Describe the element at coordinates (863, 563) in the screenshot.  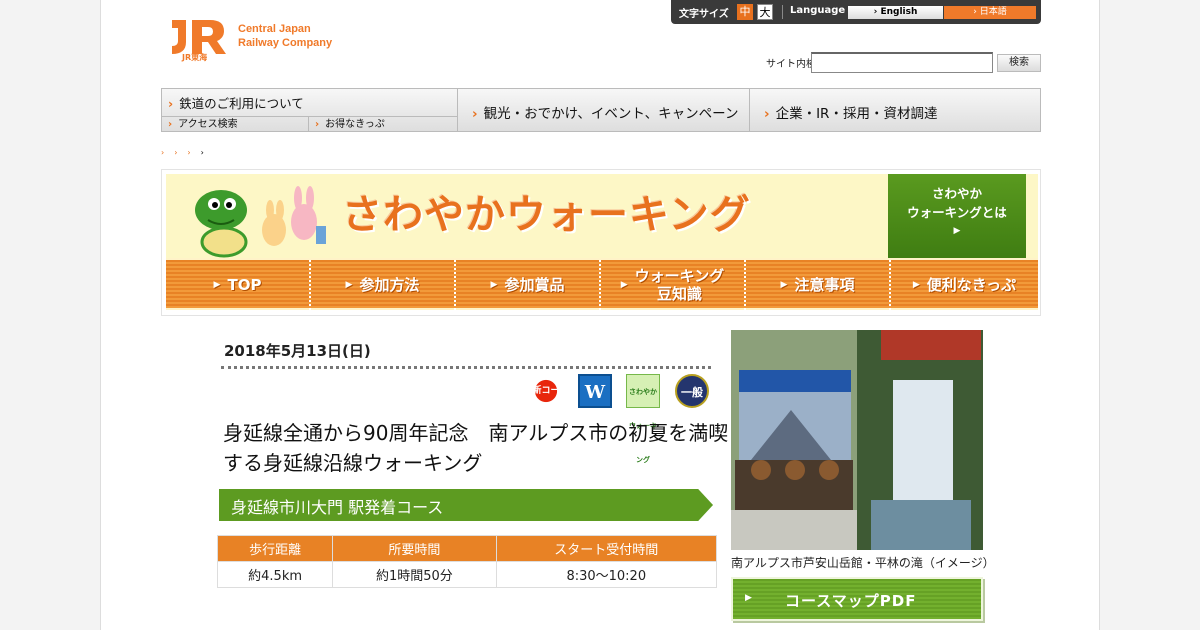
I see `photo-caption: 南アルプス市芦安山岳館・平林の滝（イメージ）` at that location.